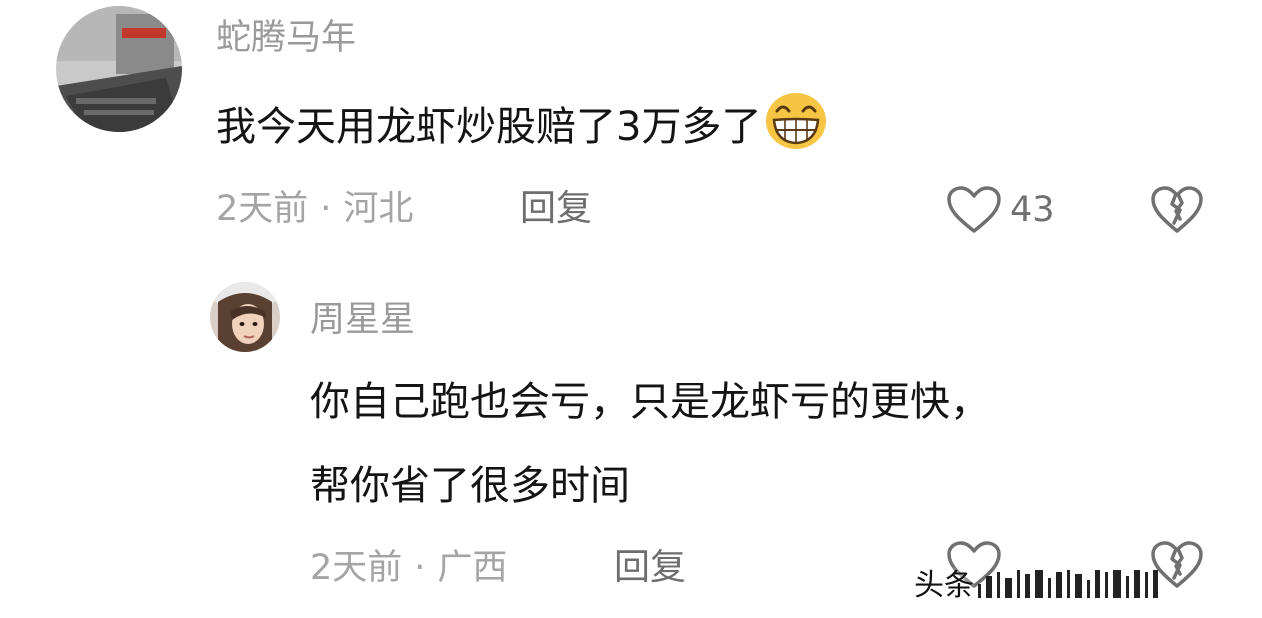 This screenshot has width=1262, height=618. I want to click on comment-time: 2天前, so click(262, 209).